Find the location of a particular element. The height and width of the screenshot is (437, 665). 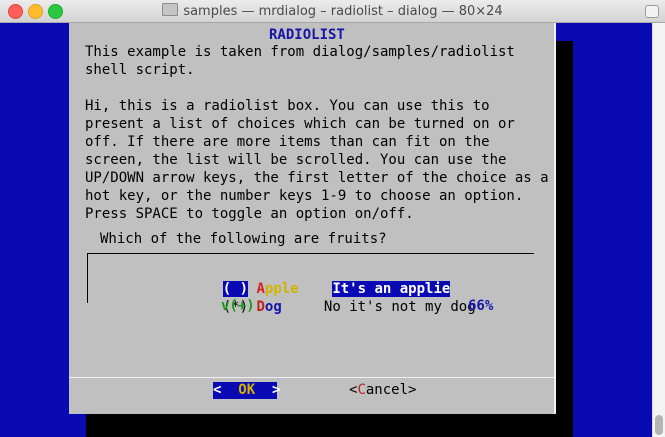

ok-button-left: < is located at coordinates (217, 390).